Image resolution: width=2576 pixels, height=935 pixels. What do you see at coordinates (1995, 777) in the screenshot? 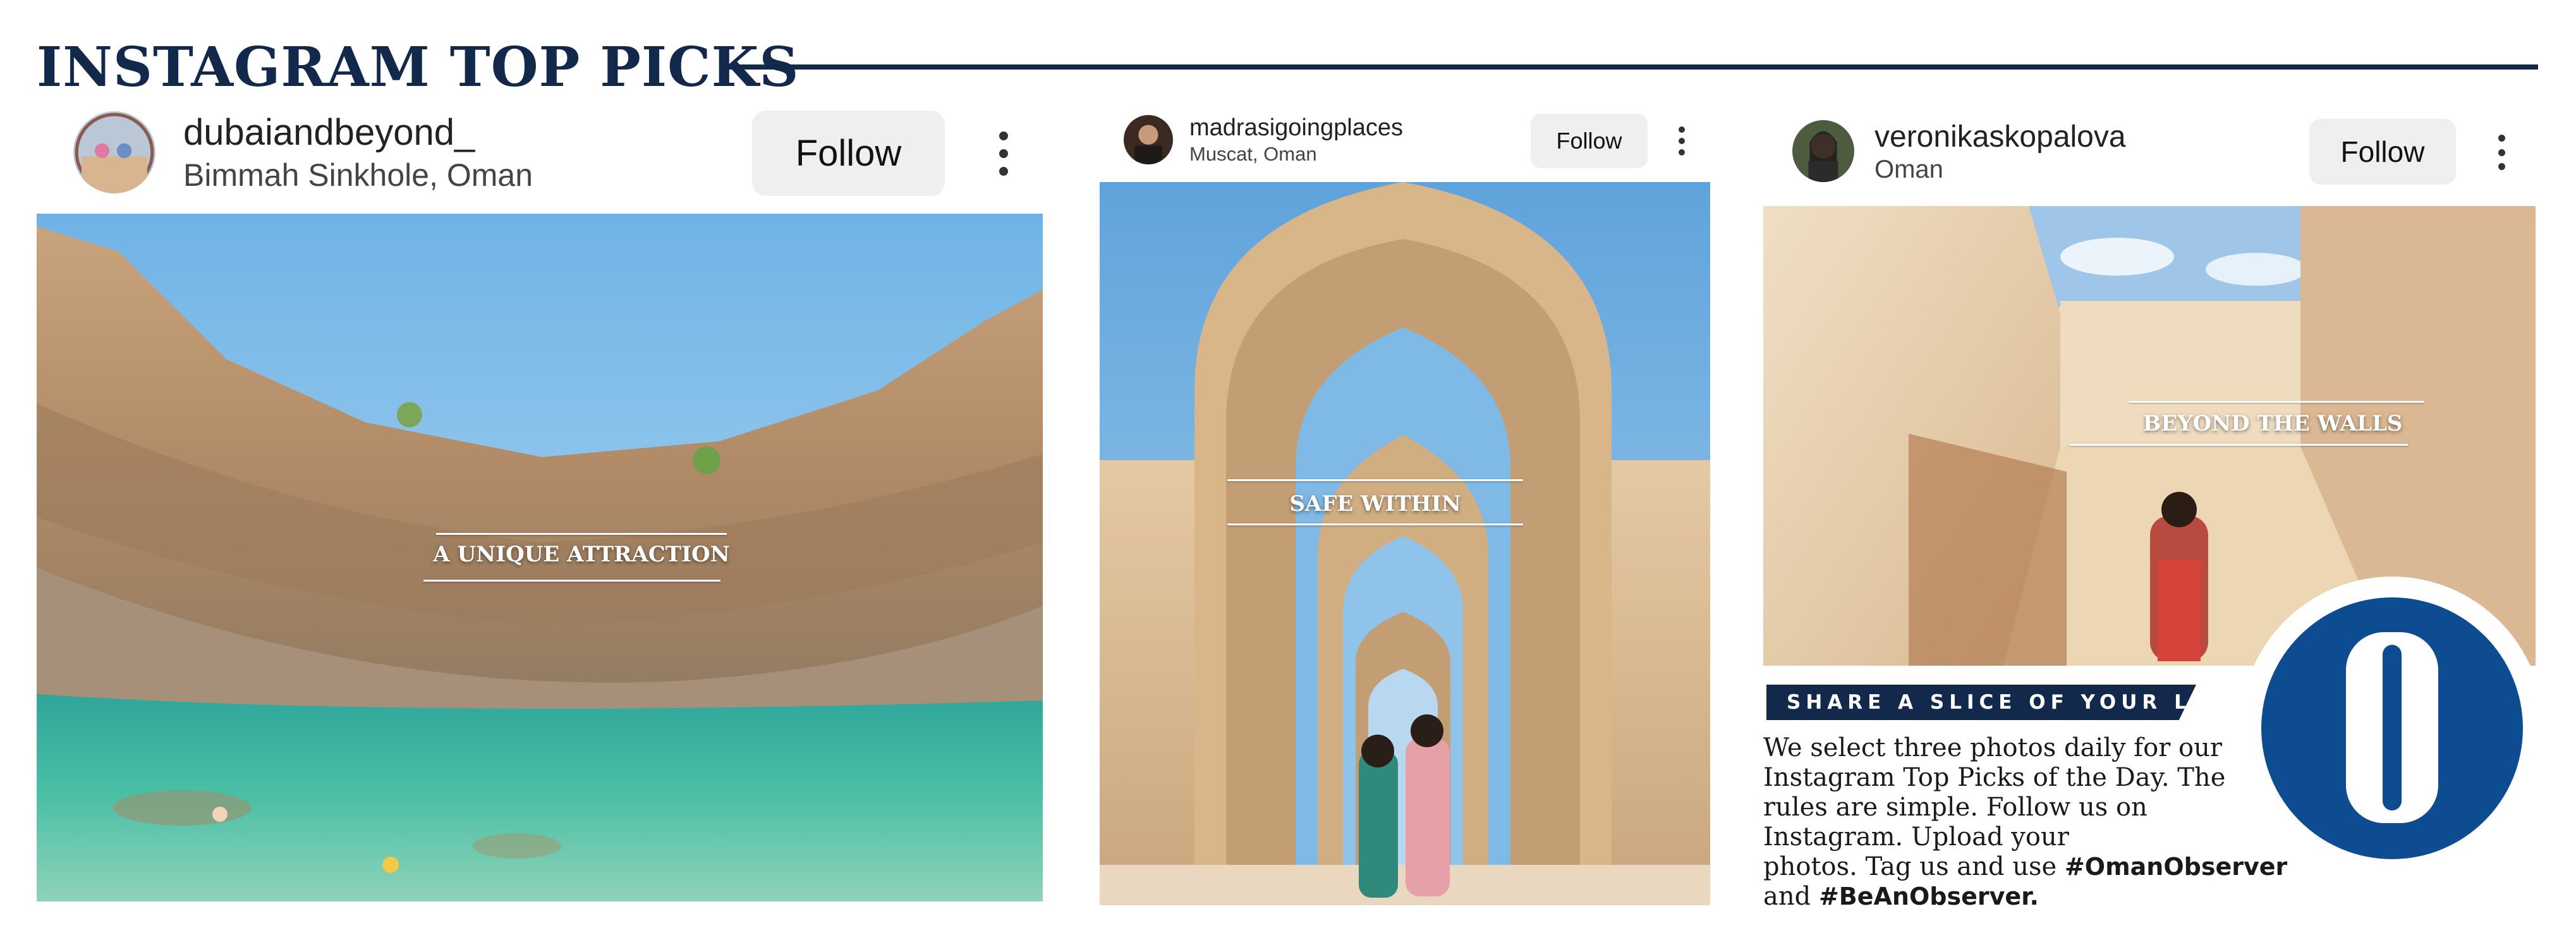
I see `promo-line: Instagram Top Picks of the Day. The` at bounding box center [1995, 777].